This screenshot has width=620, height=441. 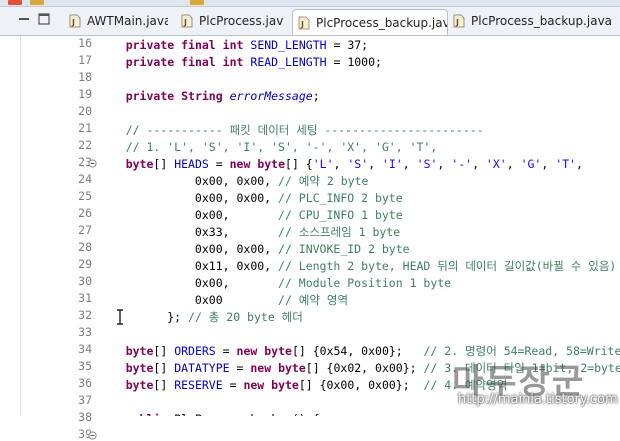 I want to click on line-number: 34, so click(x=85, y=349).